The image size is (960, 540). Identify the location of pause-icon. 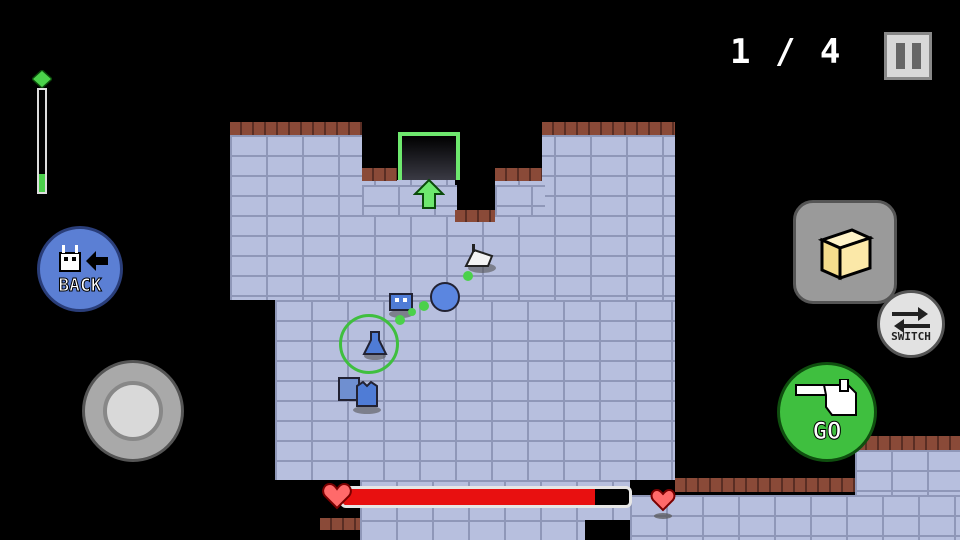
(908, 56).